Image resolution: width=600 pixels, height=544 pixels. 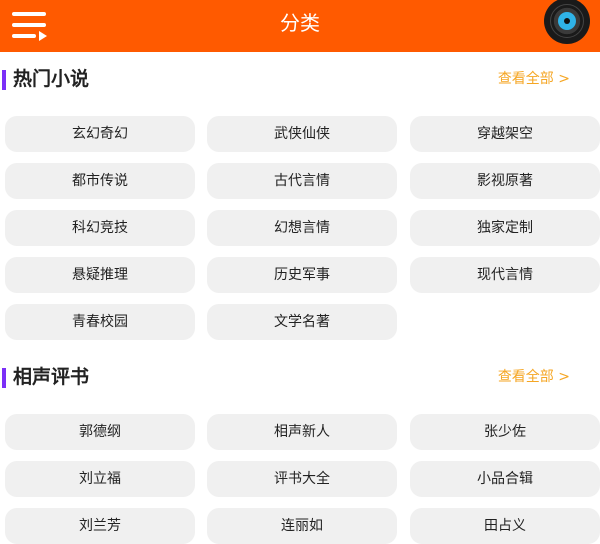 I want to click on top-bar: 分类, so click(x=300, y=26).